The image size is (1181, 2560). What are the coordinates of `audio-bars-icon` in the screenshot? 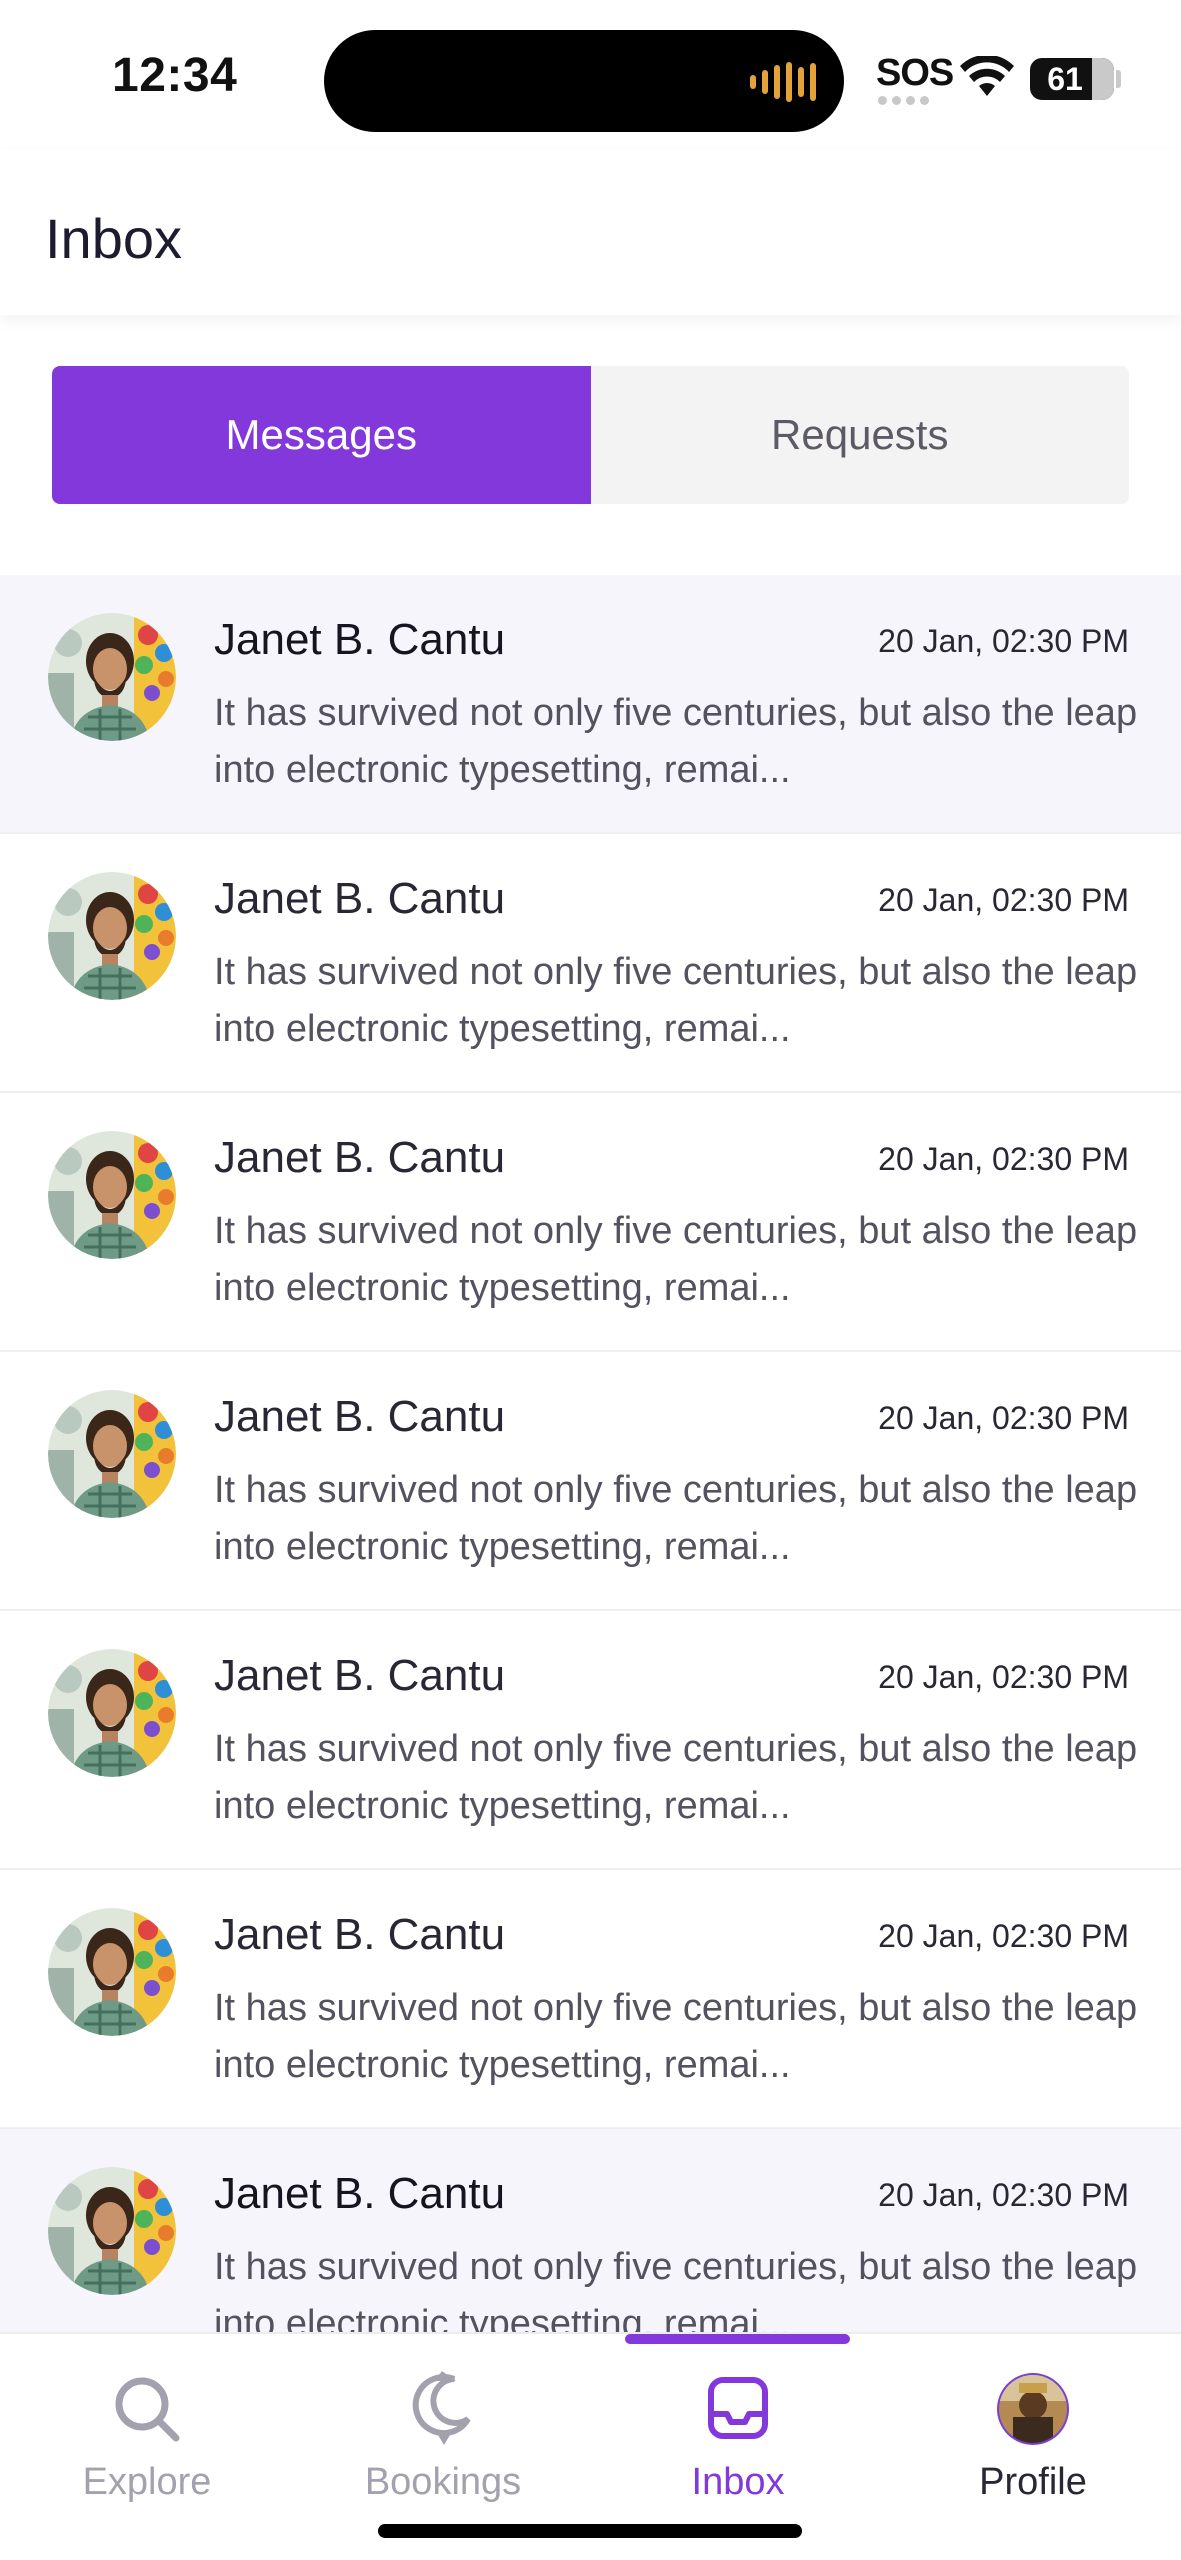 It's located at (783, 82).